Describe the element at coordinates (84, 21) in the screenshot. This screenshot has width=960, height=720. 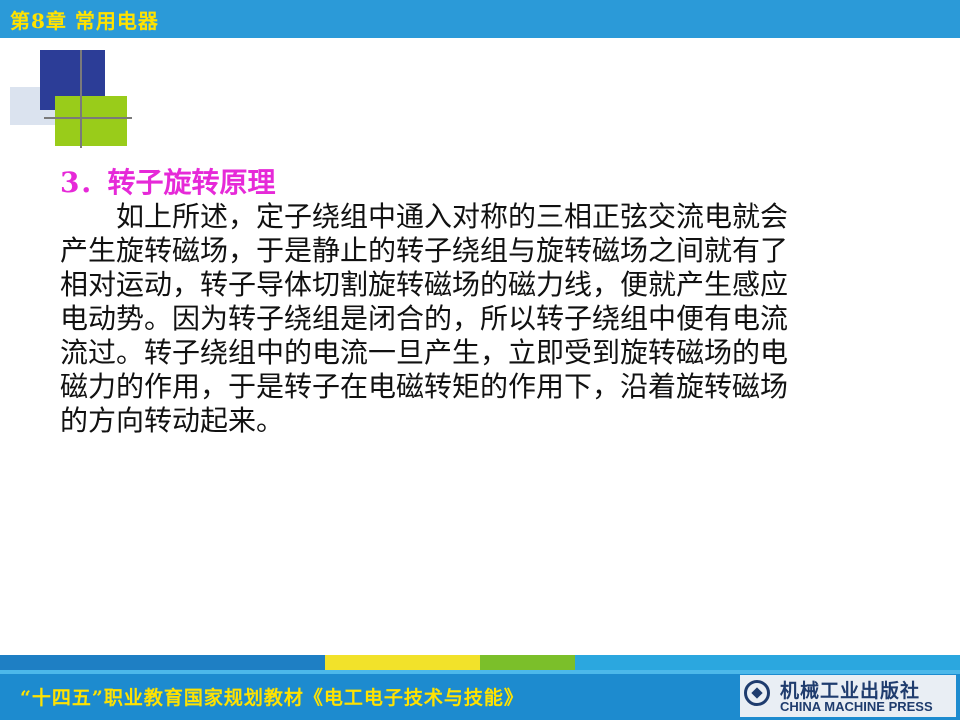
I see `chapter-title: 第8章 常用电器` at that location.